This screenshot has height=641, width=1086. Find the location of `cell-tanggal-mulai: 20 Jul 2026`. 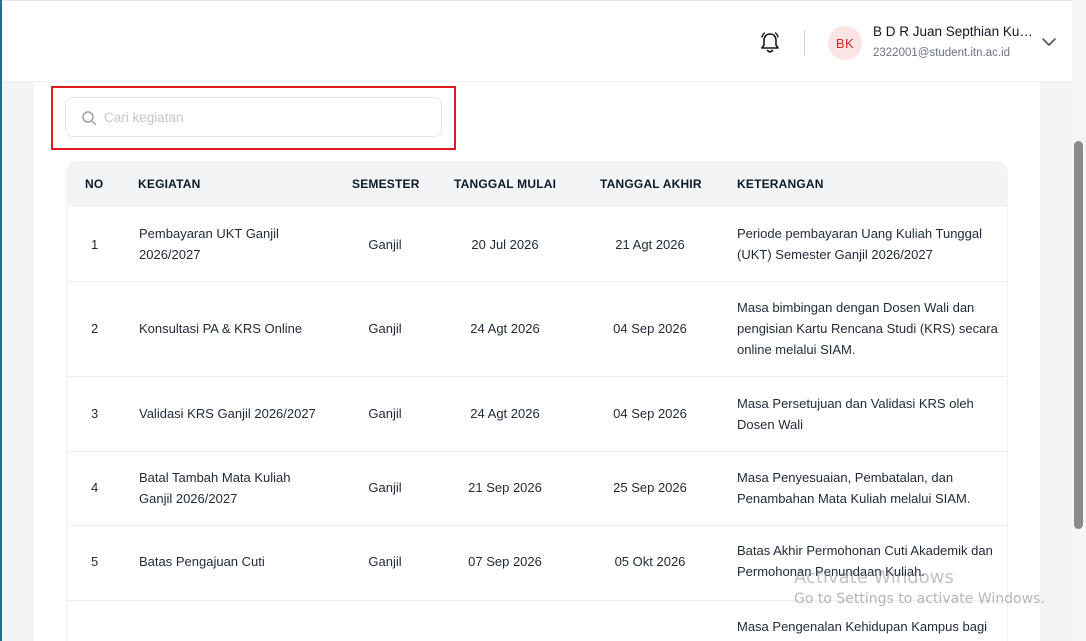

cell-tanggal-mulai: 20 Jul 2026 is located at coordinates (505, 244).